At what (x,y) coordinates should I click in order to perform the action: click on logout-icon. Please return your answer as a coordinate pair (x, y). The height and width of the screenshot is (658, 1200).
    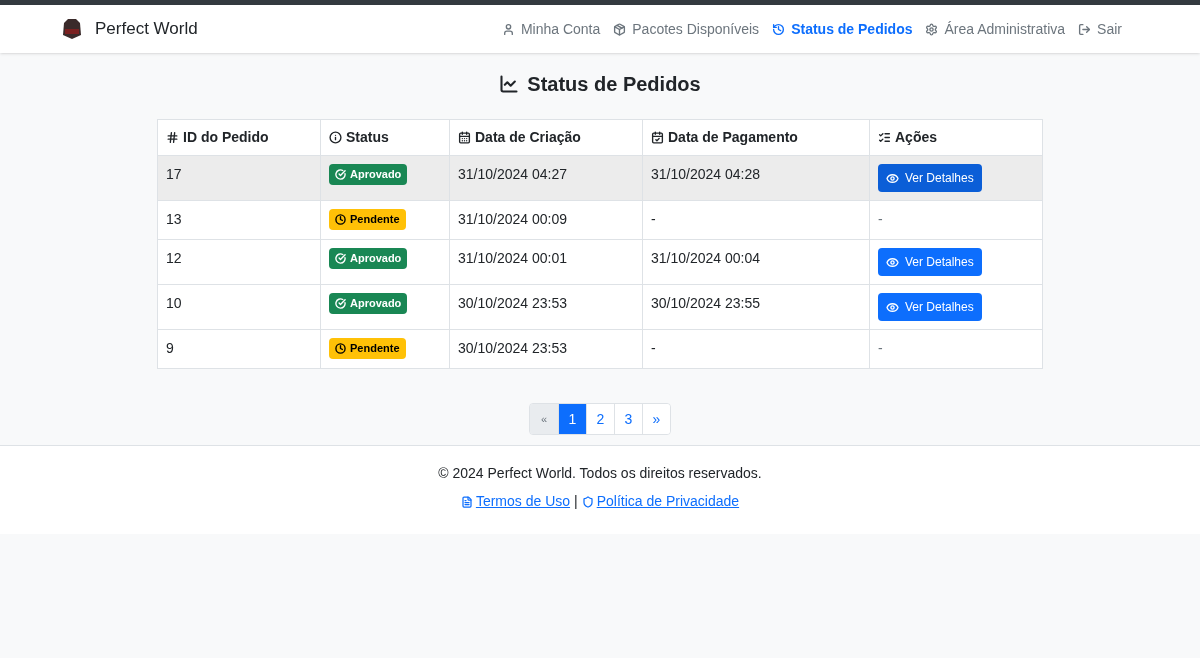
    Looking at the image, I should click on (1085, 29).